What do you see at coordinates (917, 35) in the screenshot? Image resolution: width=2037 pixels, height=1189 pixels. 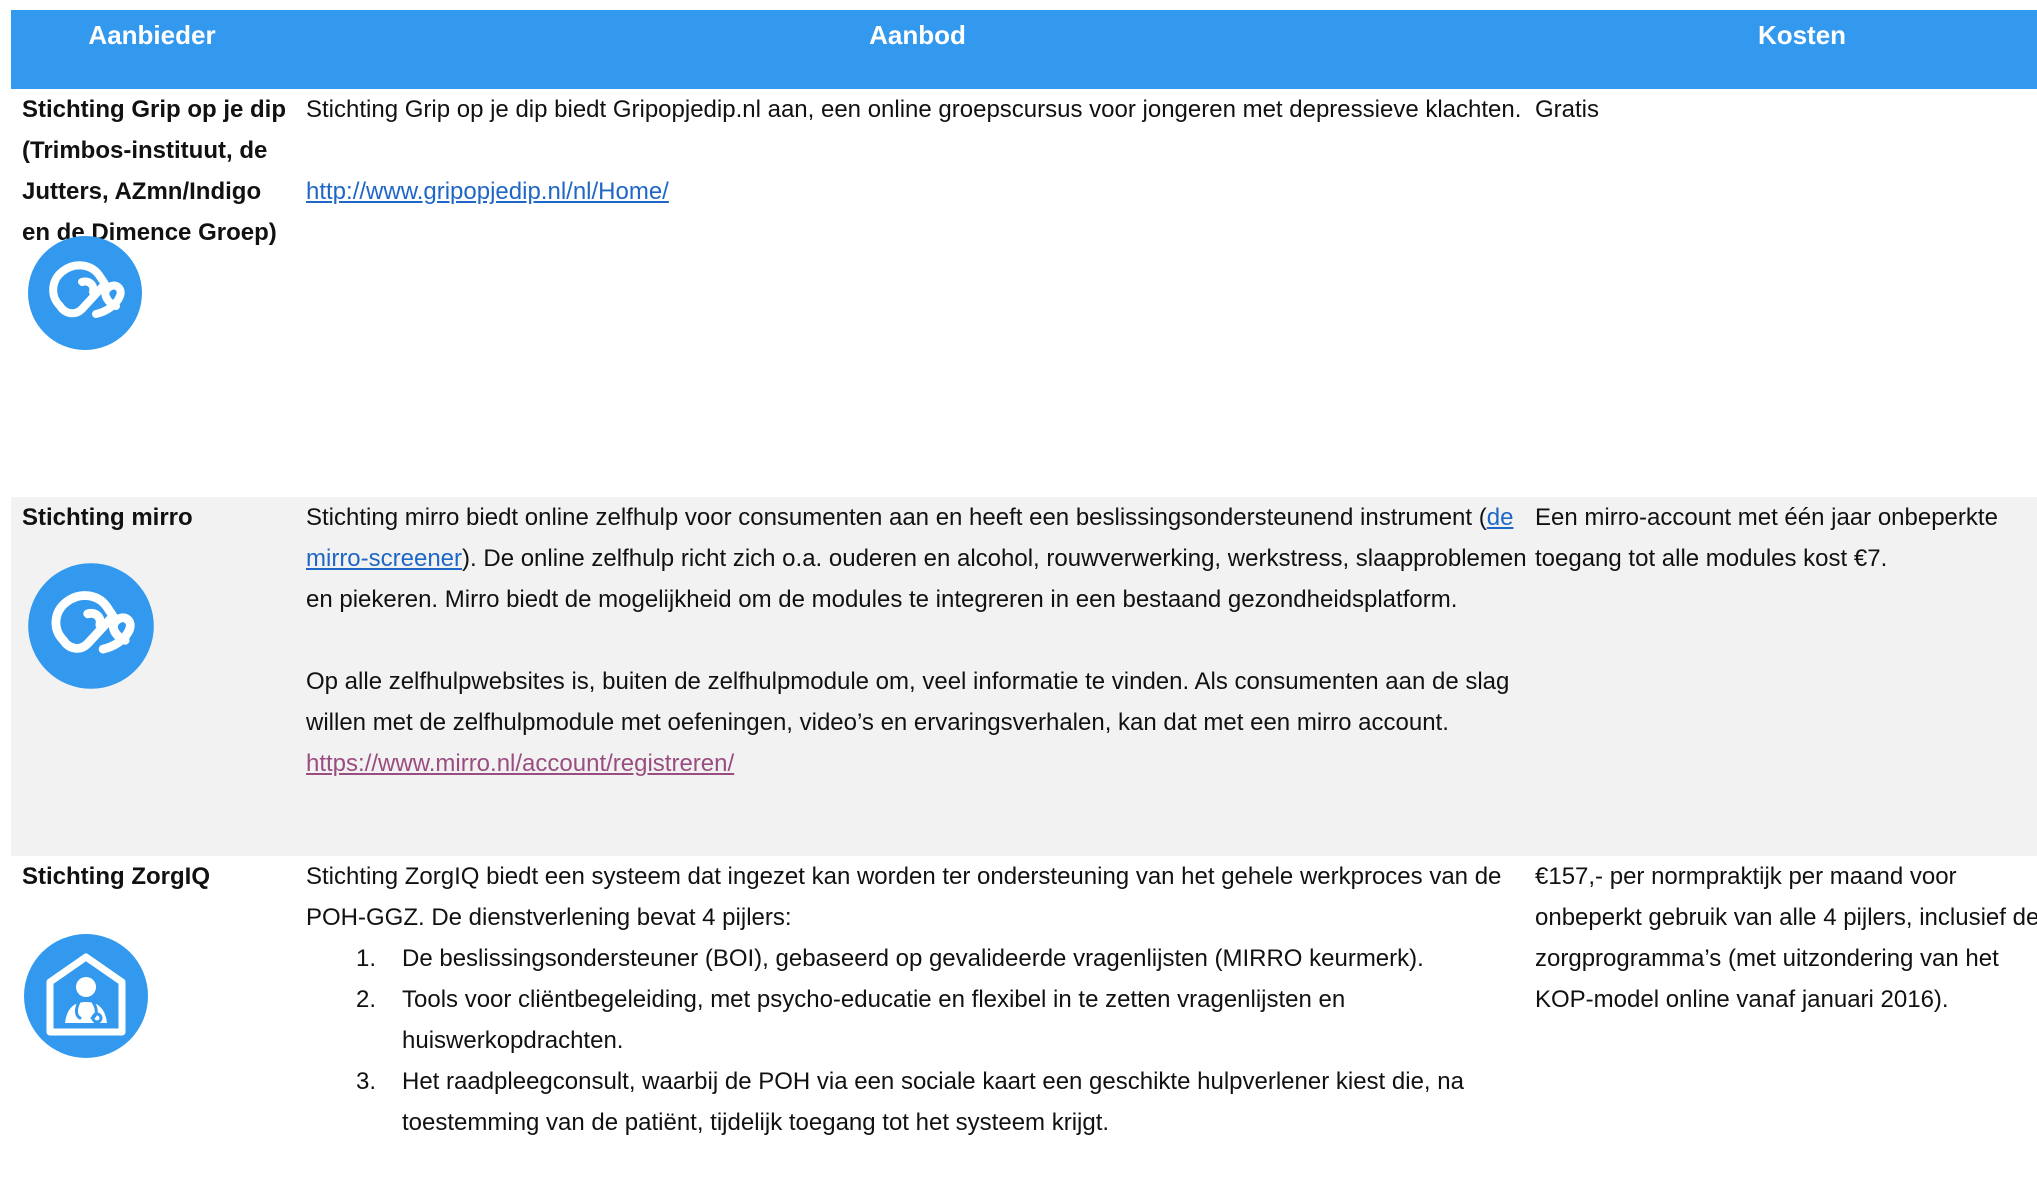 I see `header-offer: Aanbod` at bounding box center [917, 35].